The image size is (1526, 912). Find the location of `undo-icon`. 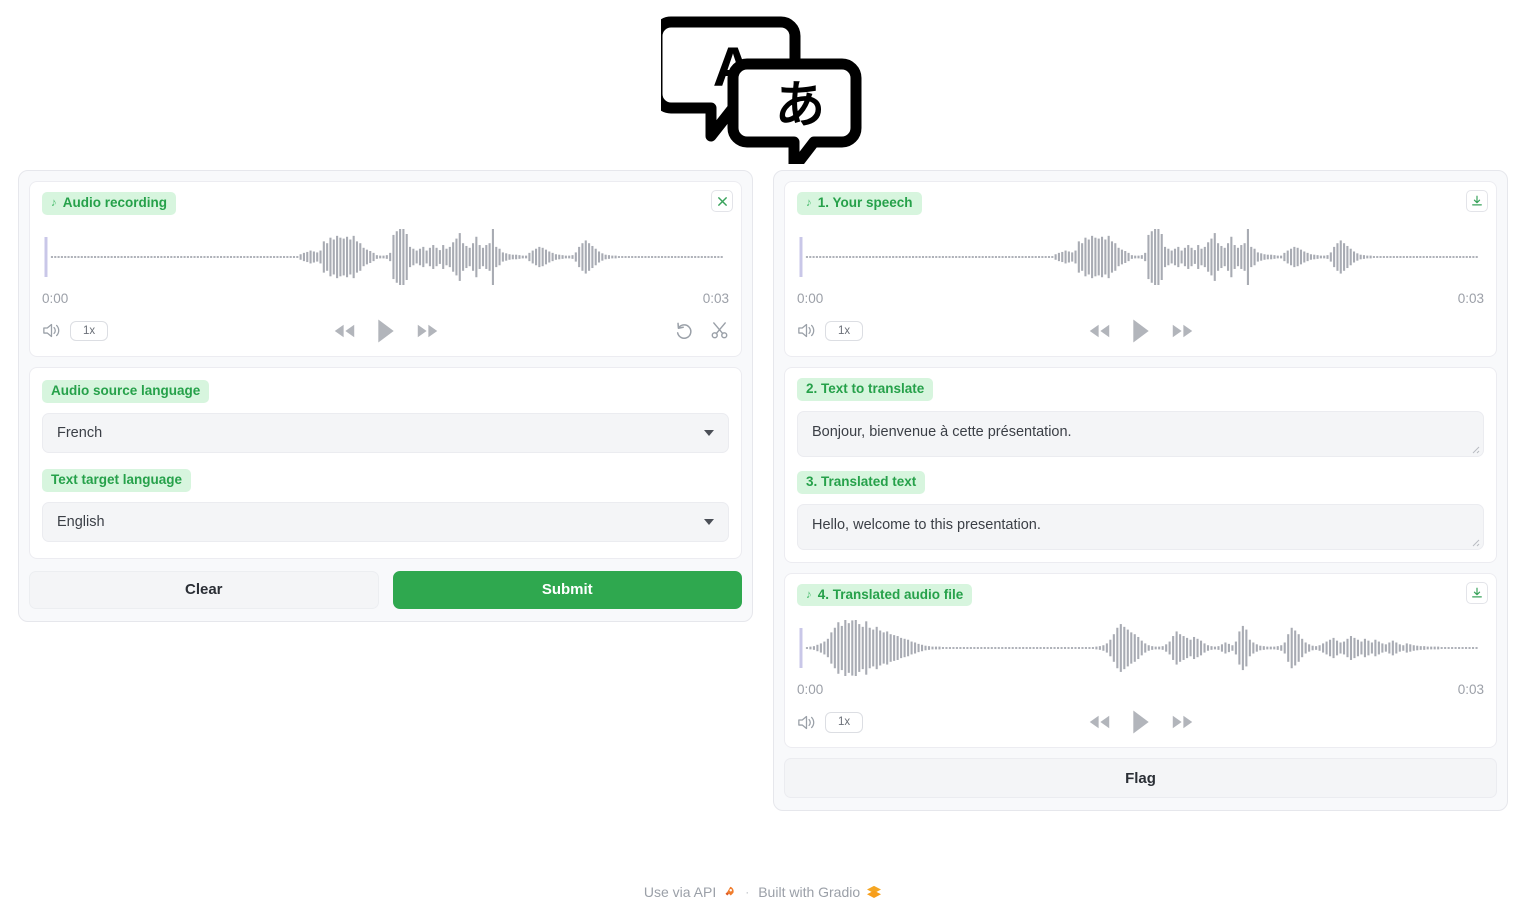

undo-icon is located at coordinates (684, 330).